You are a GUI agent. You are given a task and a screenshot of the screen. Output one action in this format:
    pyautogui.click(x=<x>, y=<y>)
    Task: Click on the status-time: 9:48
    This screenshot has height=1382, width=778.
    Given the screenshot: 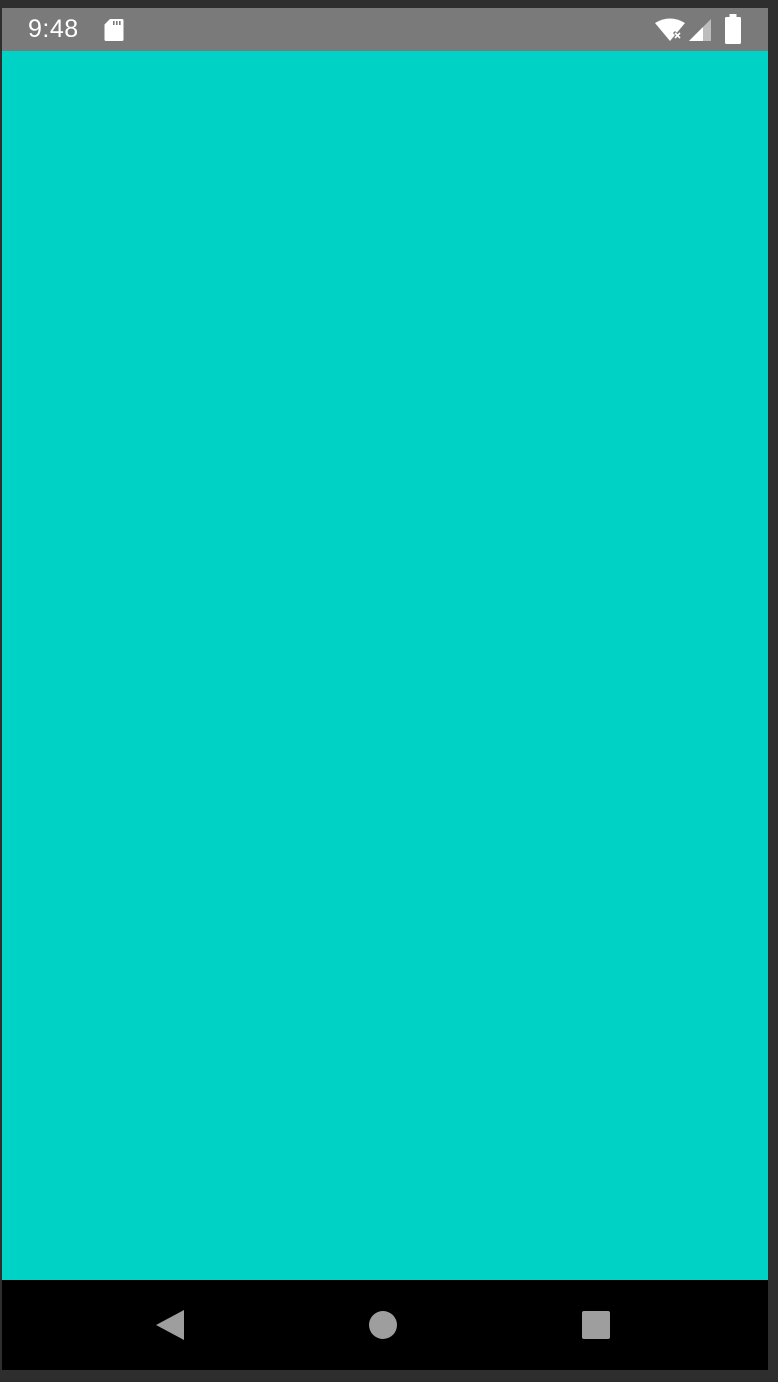 What is the action you would take?
    pyautogui.click(x=53, y=29)
    